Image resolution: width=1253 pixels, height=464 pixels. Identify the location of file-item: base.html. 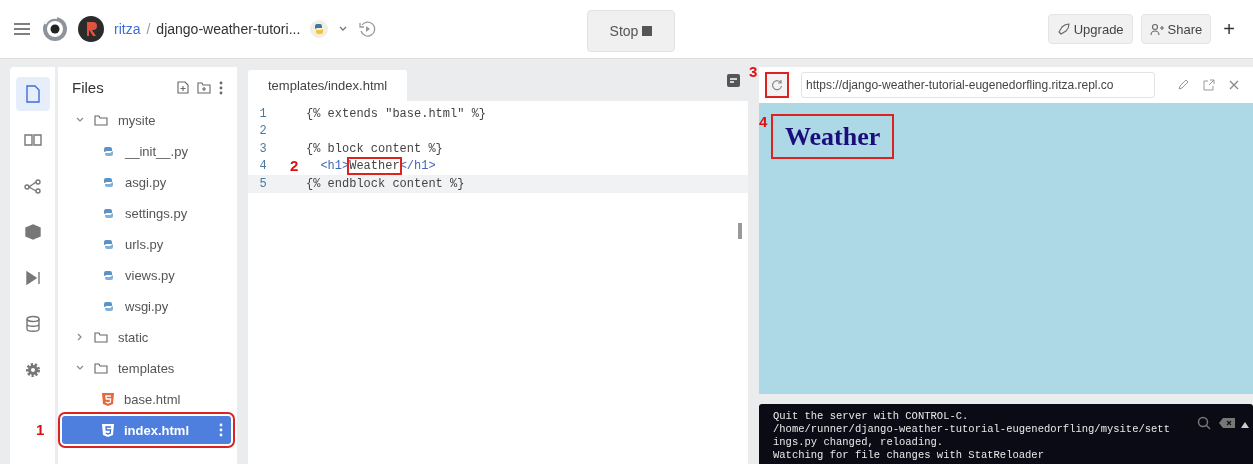
(146, 399).